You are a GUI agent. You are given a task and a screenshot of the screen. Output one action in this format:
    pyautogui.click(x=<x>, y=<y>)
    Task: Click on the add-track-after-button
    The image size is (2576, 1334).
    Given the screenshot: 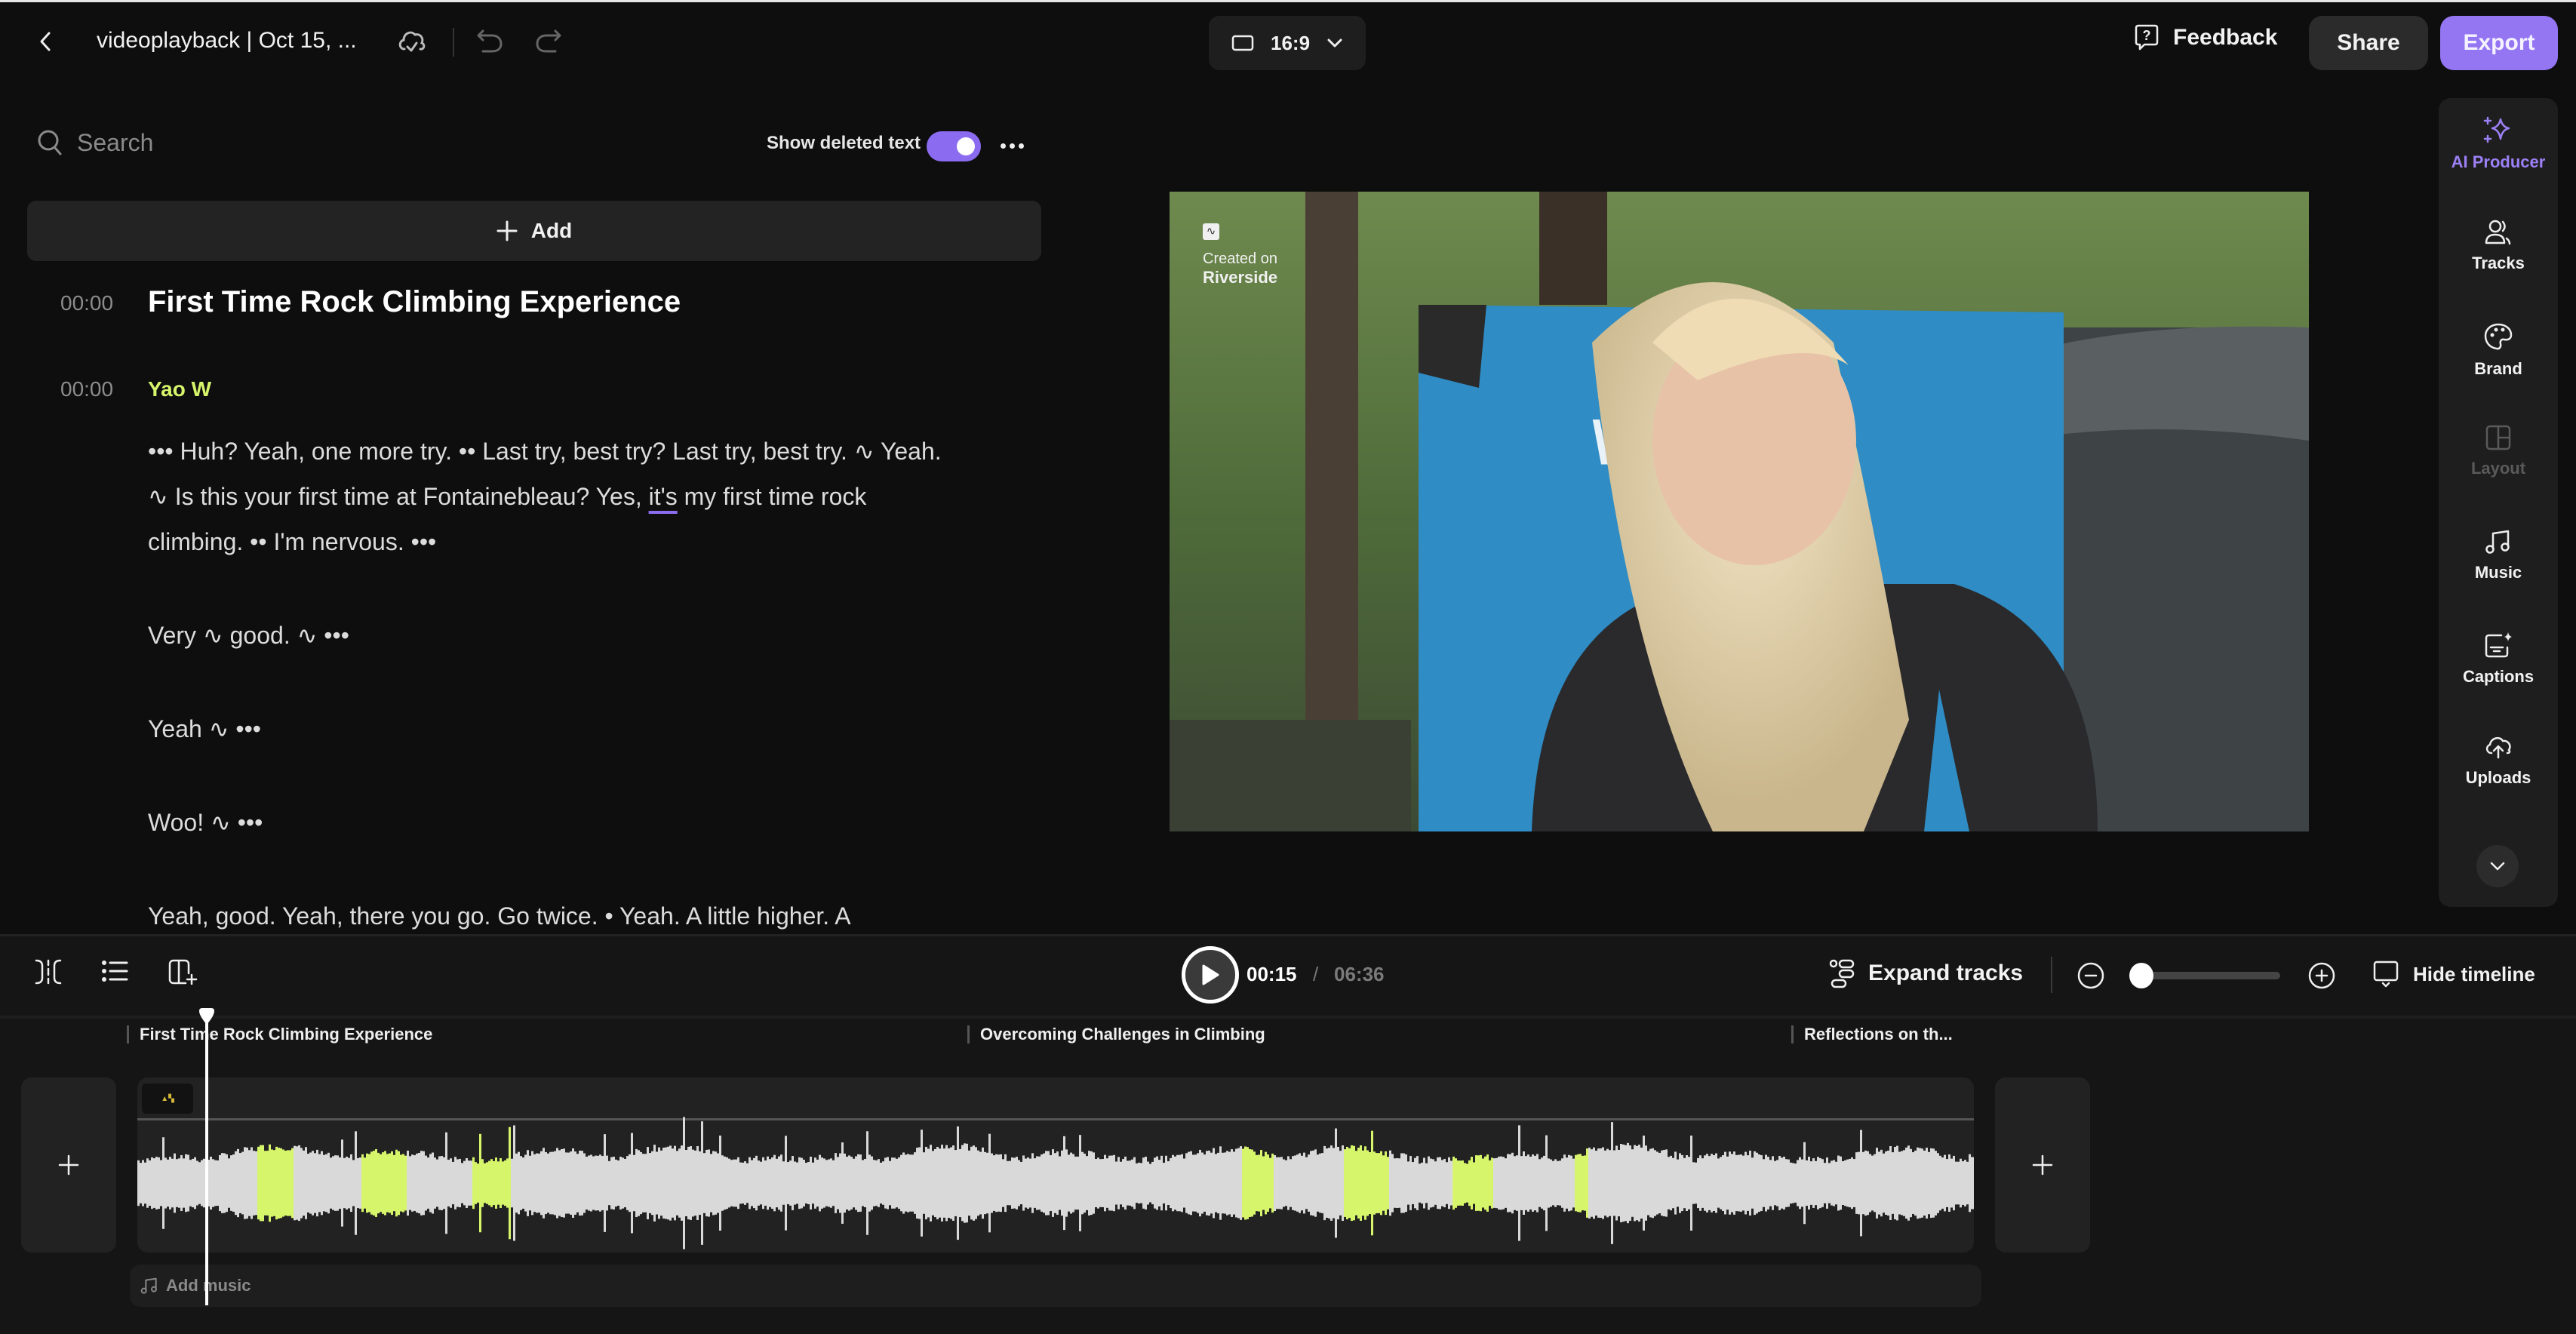 What is the action you would take?
    pyautogui.click(x=2042, y=1165)
    